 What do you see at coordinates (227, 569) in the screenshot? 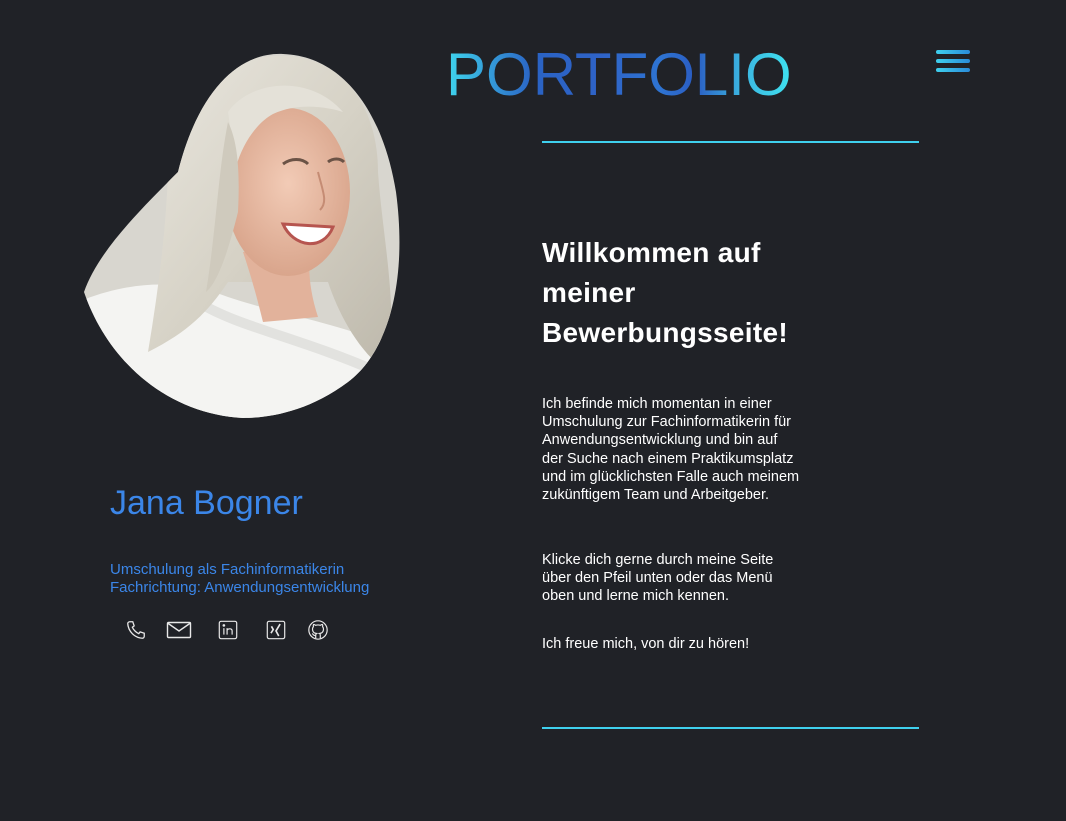
I see `subtitle-line: Umschulung als Fachinformatikerin` at bounding box center [227, 569].